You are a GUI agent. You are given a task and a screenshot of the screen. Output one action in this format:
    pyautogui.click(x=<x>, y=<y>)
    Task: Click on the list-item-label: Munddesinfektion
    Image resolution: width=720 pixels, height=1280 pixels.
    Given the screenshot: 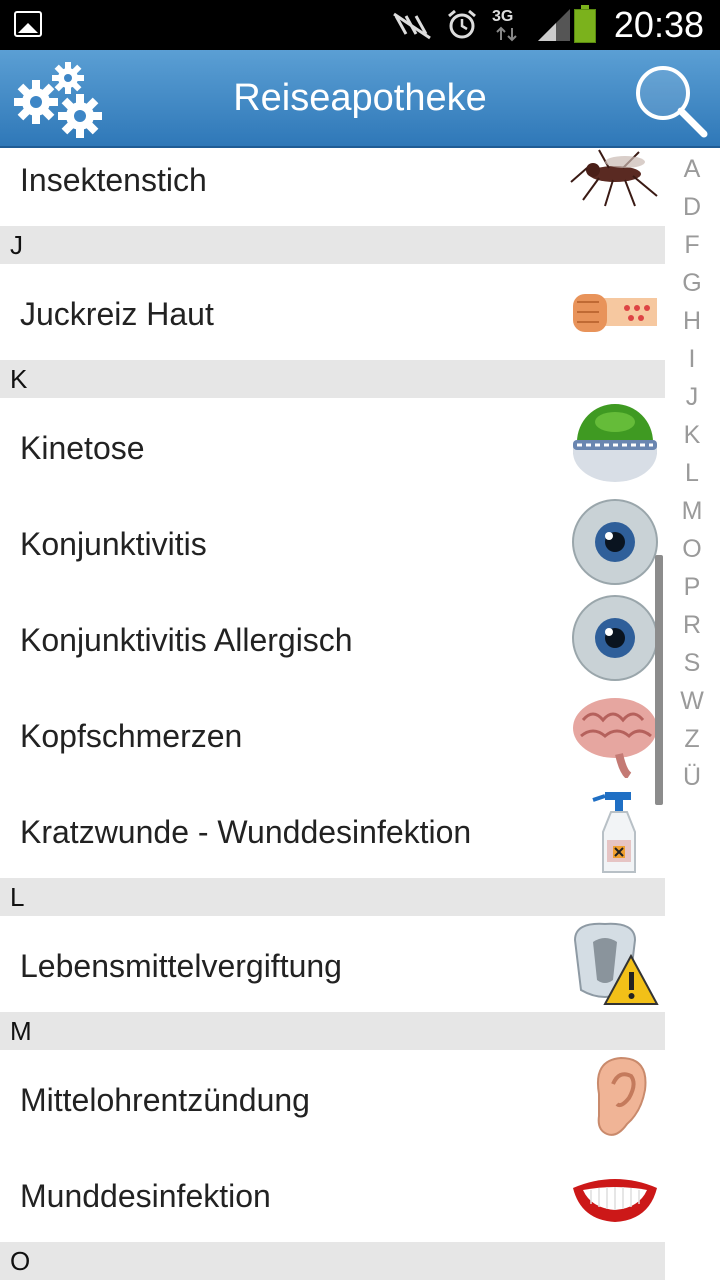 What is the action you would take?
    pyautogui.click(x=145, y=1196)
    